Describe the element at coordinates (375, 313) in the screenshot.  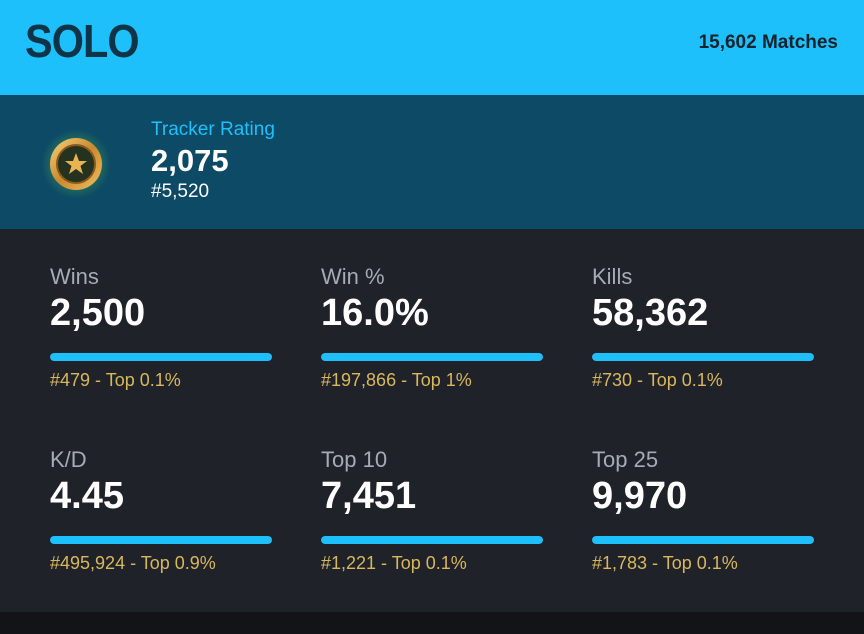
I see `stat-value: 16.0%` at that location.